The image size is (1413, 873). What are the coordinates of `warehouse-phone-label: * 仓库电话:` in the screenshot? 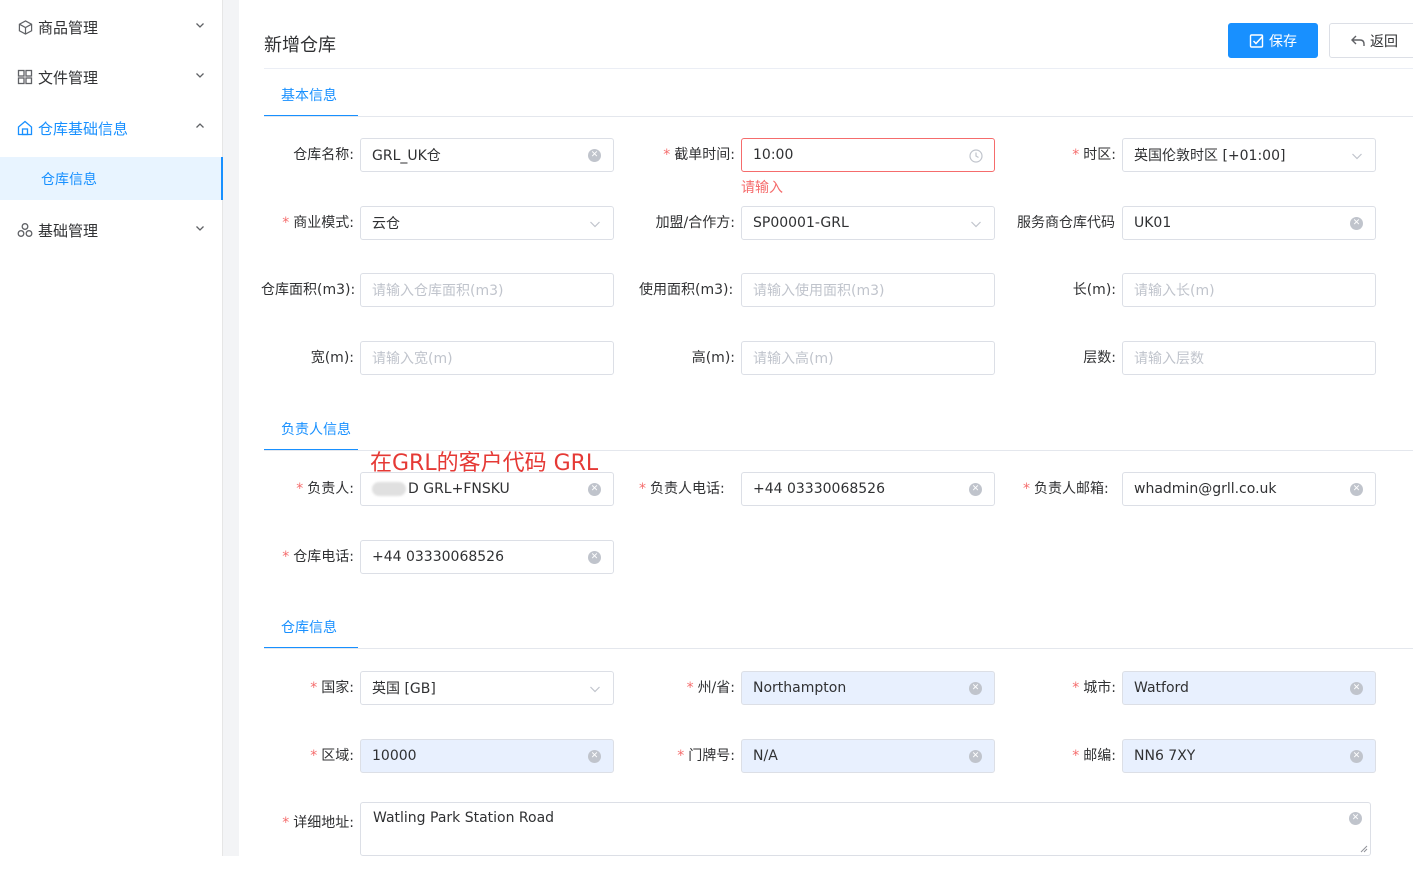 It's located at (318, 557).